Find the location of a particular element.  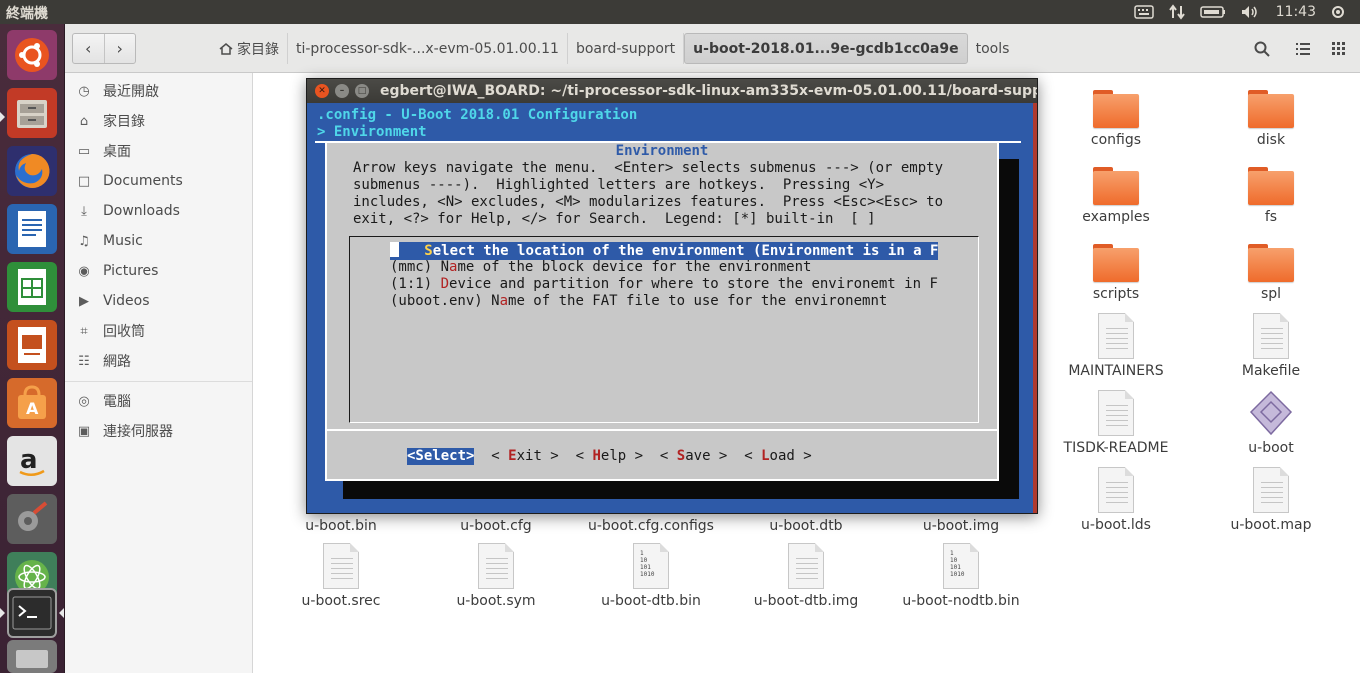

sidebar-item-computer: ◎ 電腦 is located at coordinates (103, 401).